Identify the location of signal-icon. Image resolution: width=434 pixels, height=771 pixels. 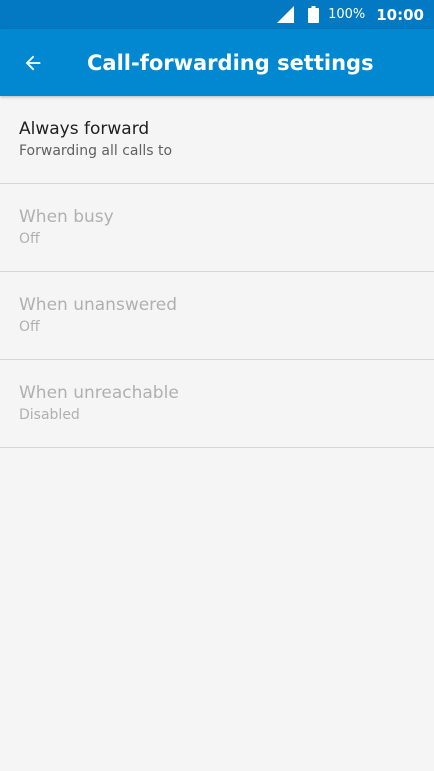
(286, 14).